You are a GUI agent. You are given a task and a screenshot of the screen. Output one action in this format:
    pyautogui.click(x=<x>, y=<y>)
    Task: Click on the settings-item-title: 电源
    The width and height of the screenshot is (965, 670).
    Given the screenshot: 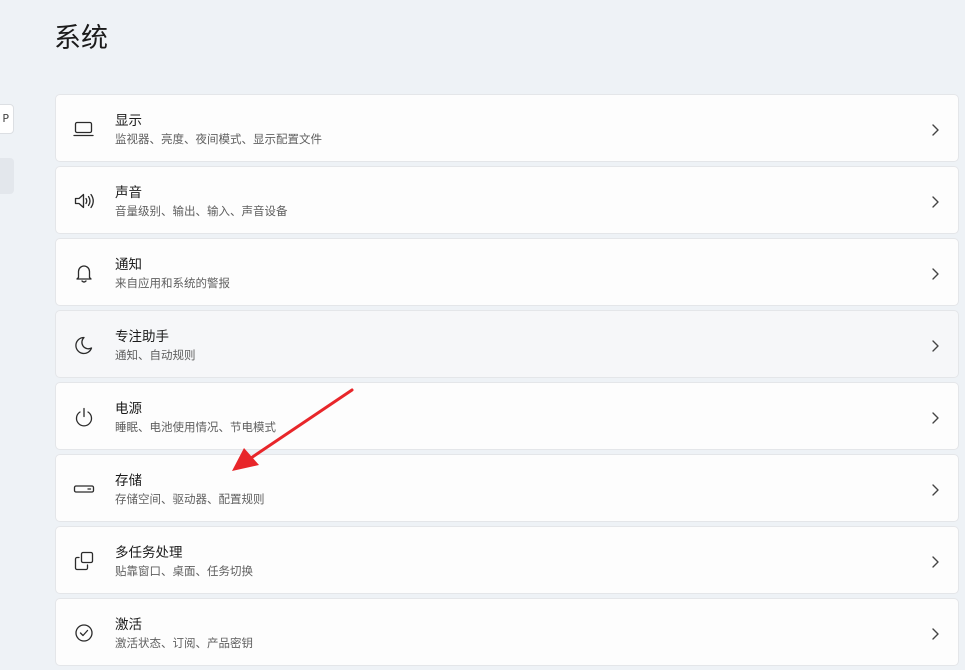 What is the action you would take?
    pyautogui.click(x=128, y=409)
    